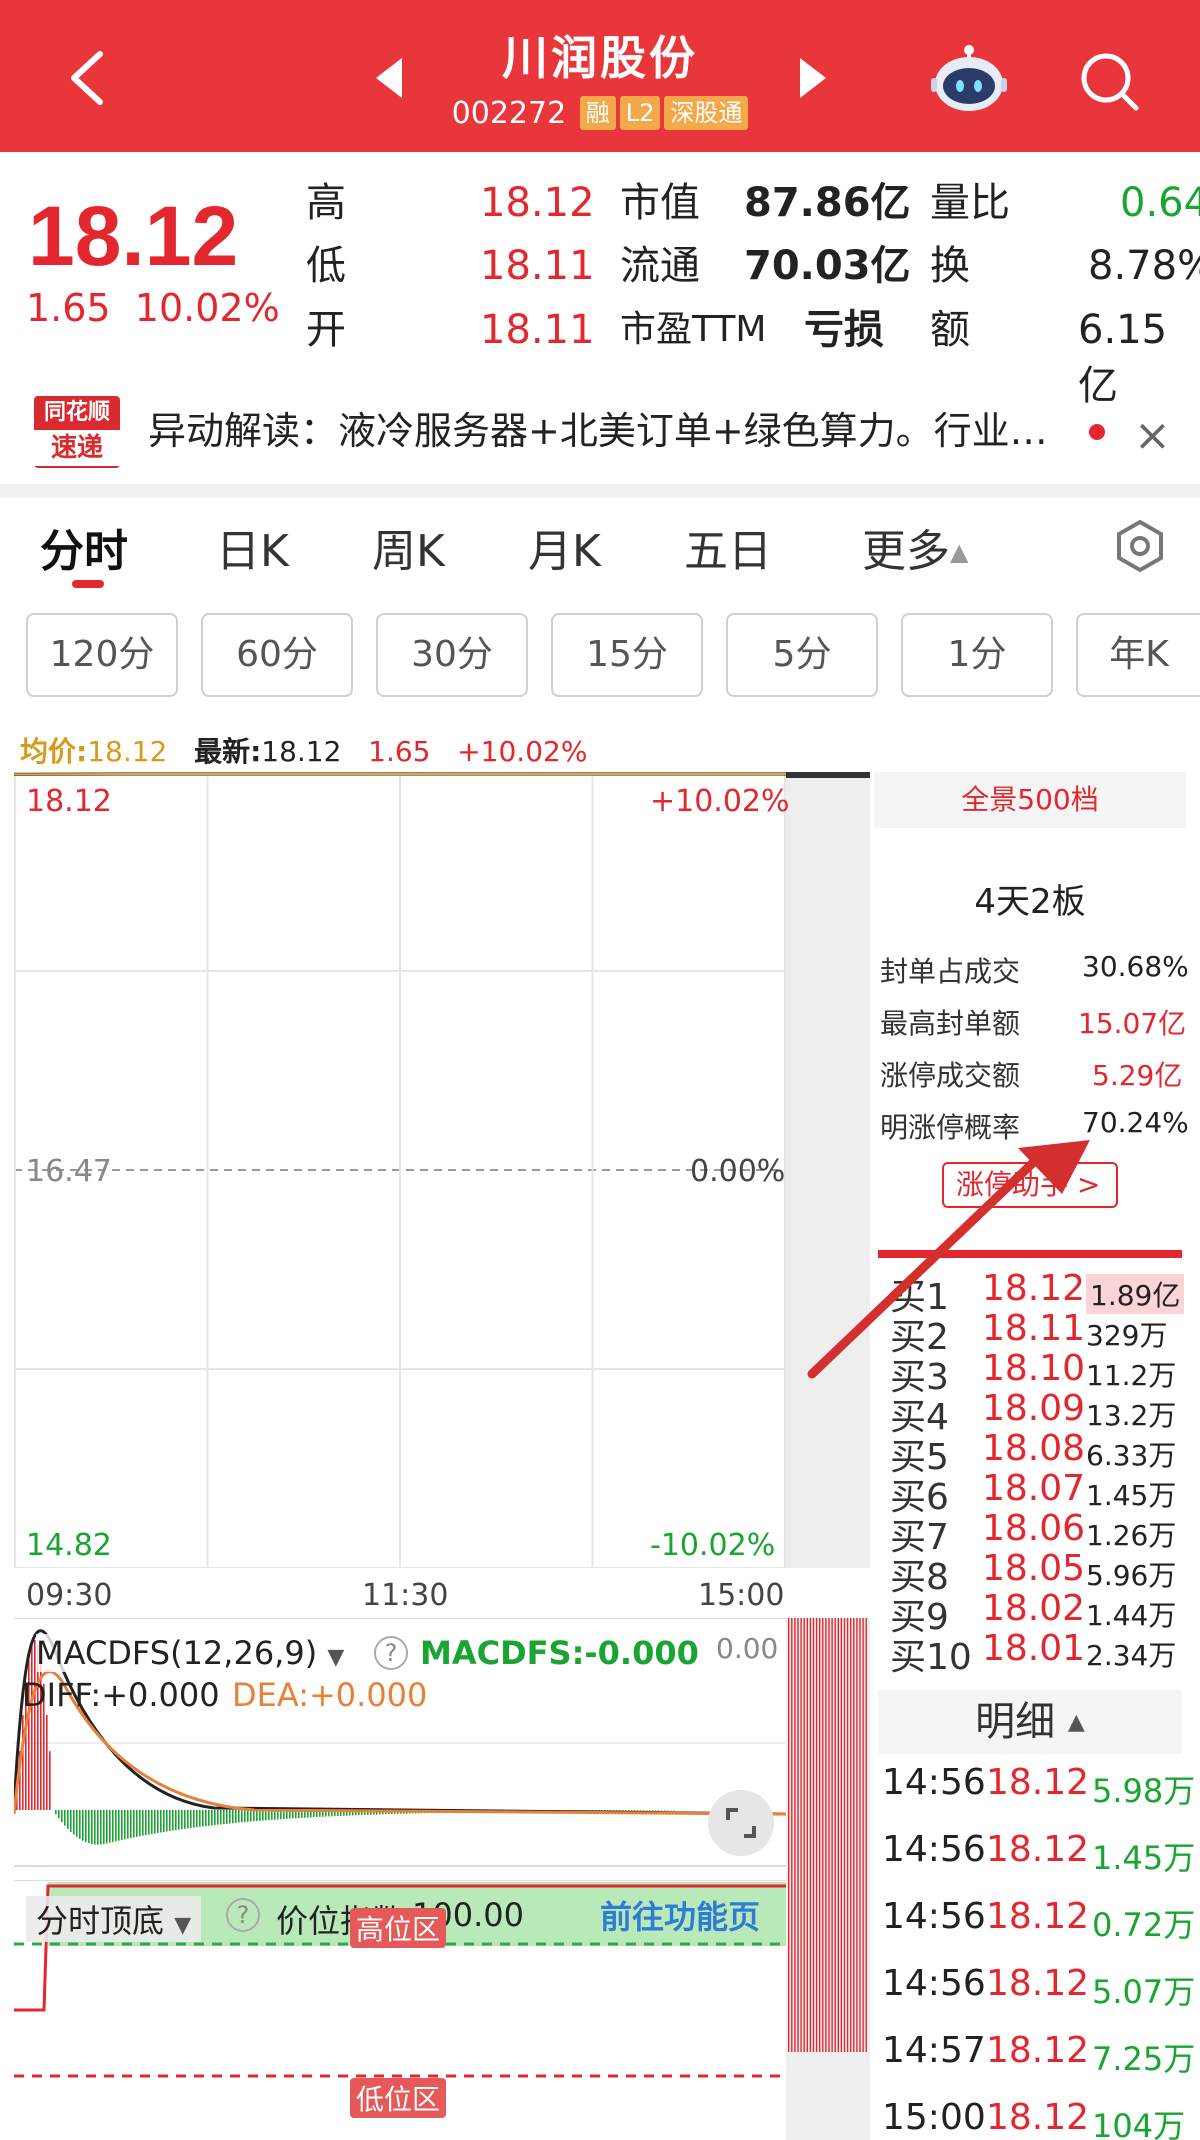 The width and height of the screenshot is (1200, 2140). What do you see at coordinates (1040, 1653) in the screenshot?
I see `order-book-row: 买10 18.01 2.34万` at bounding box center [1040, 1653].